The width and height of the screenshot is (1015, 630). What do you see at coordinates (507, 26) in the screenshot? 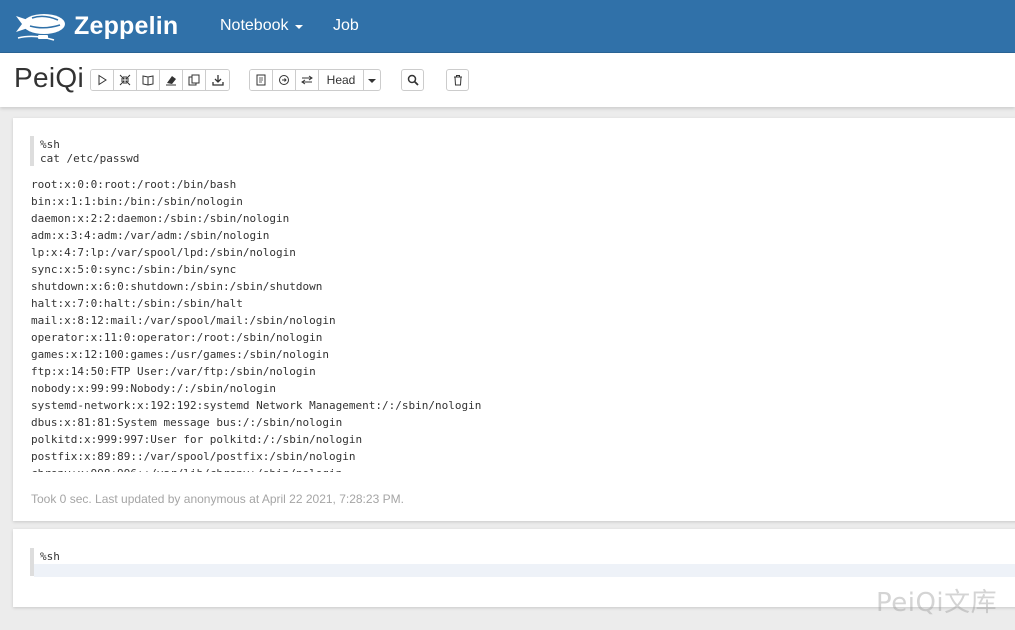
I see `top-navbar: Zeppelin Notebook Job` at bounding box center [507, 26].